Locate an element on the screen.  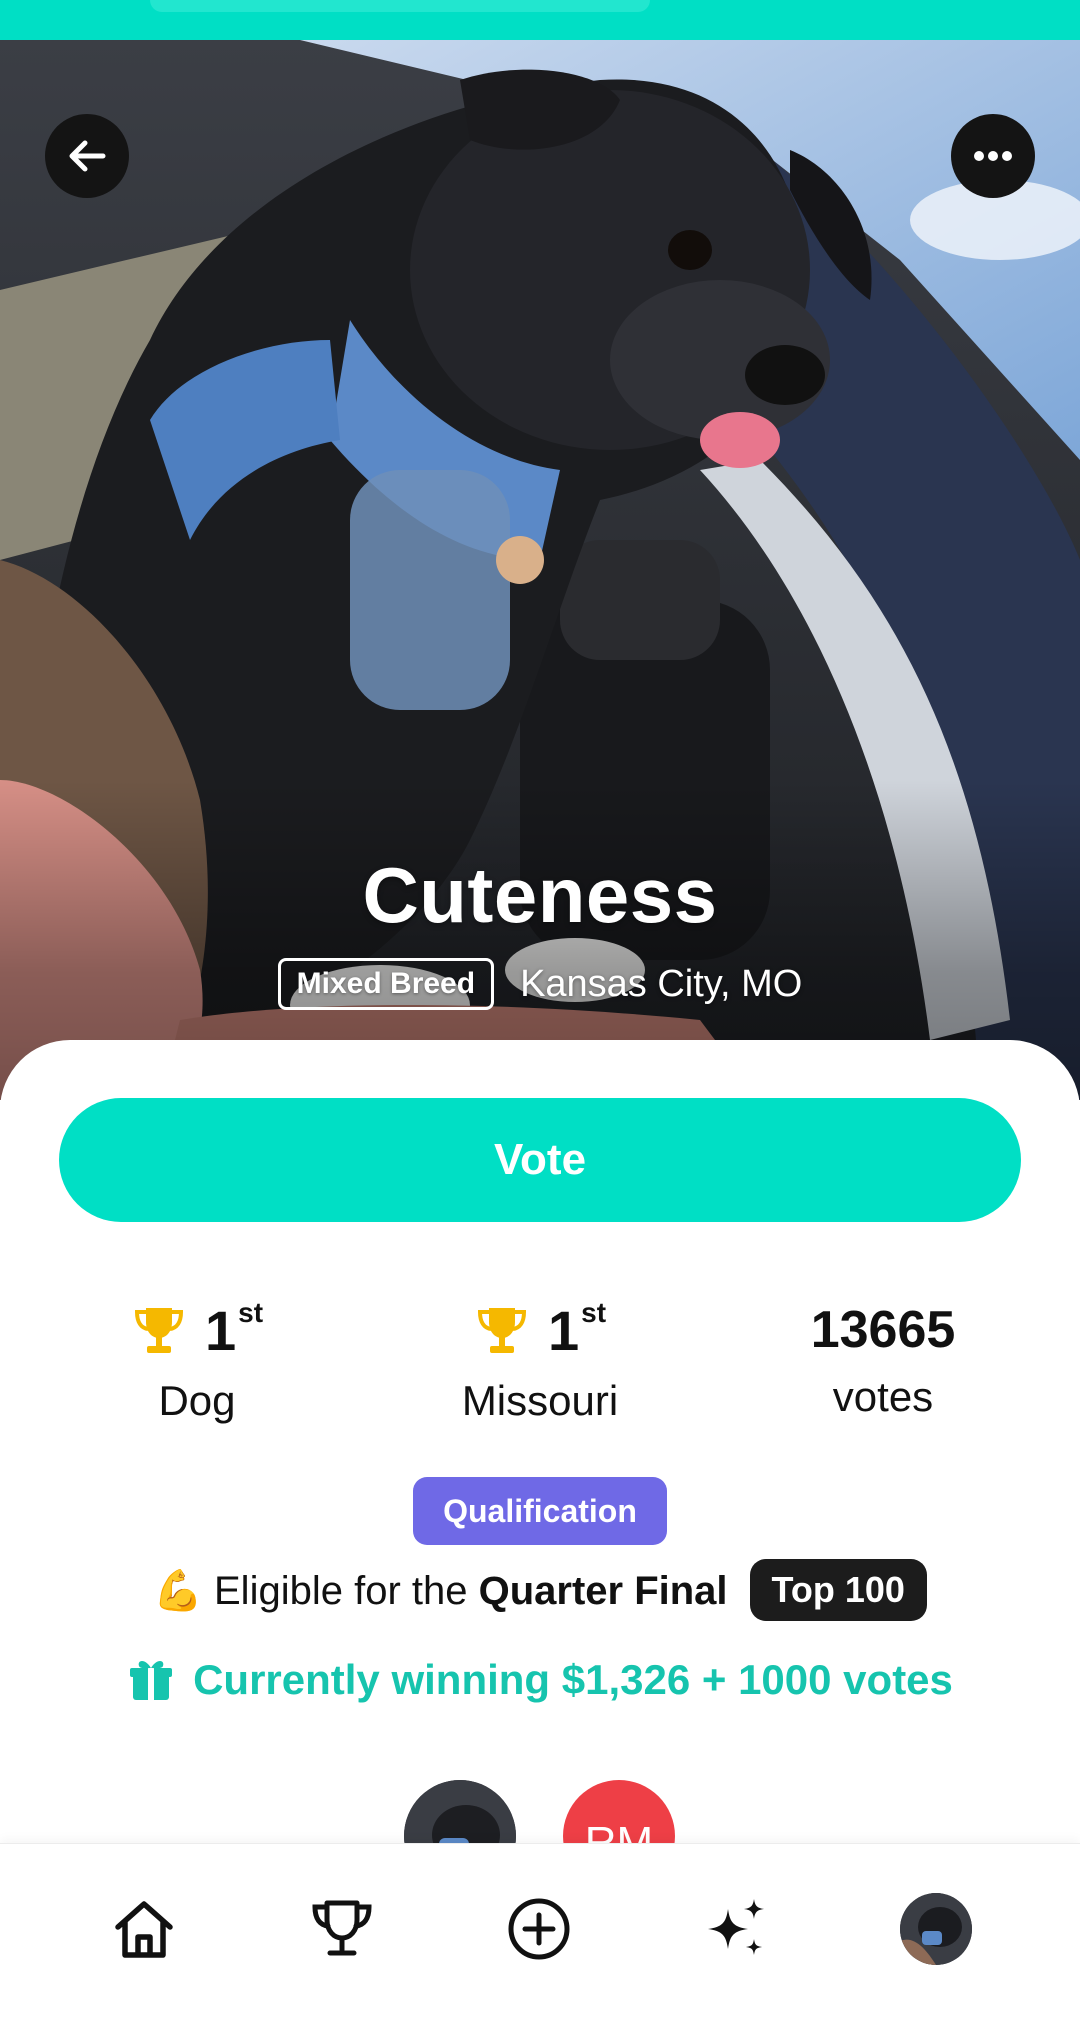
profile-avatar is located at coordinates (936, 1929).